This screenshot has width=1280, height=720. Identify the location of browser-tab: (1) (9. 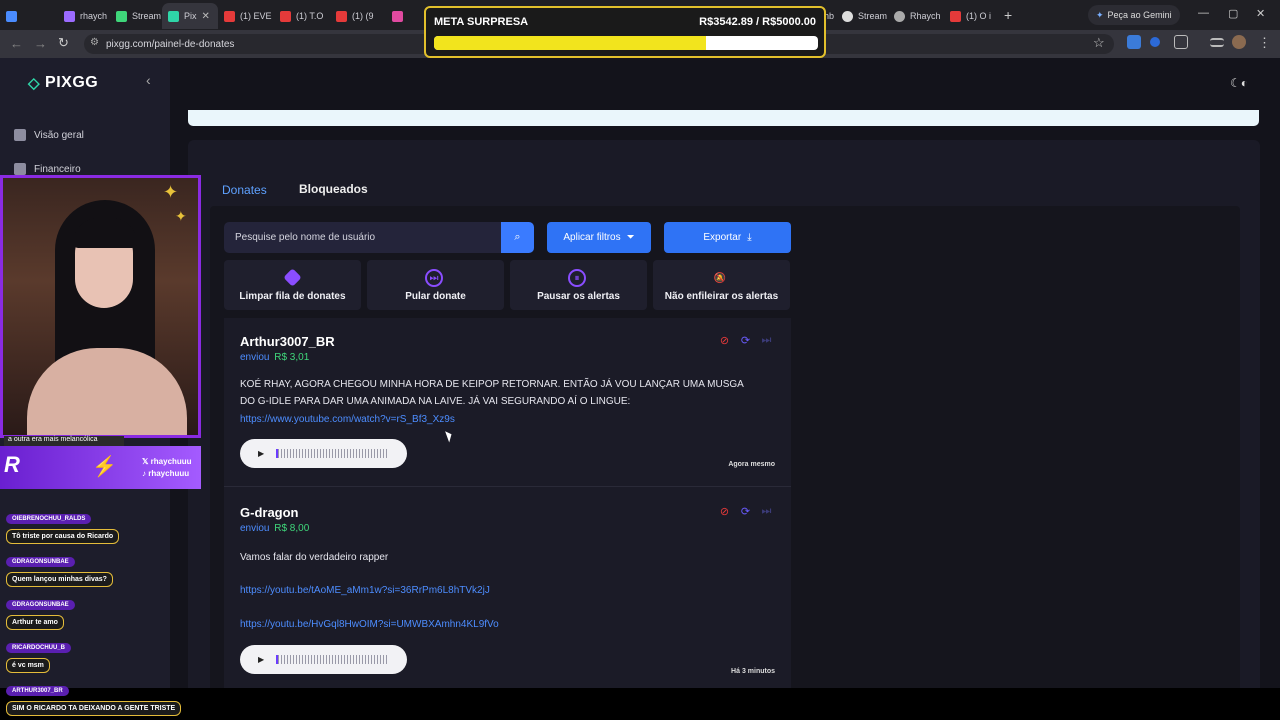
(358, 16).